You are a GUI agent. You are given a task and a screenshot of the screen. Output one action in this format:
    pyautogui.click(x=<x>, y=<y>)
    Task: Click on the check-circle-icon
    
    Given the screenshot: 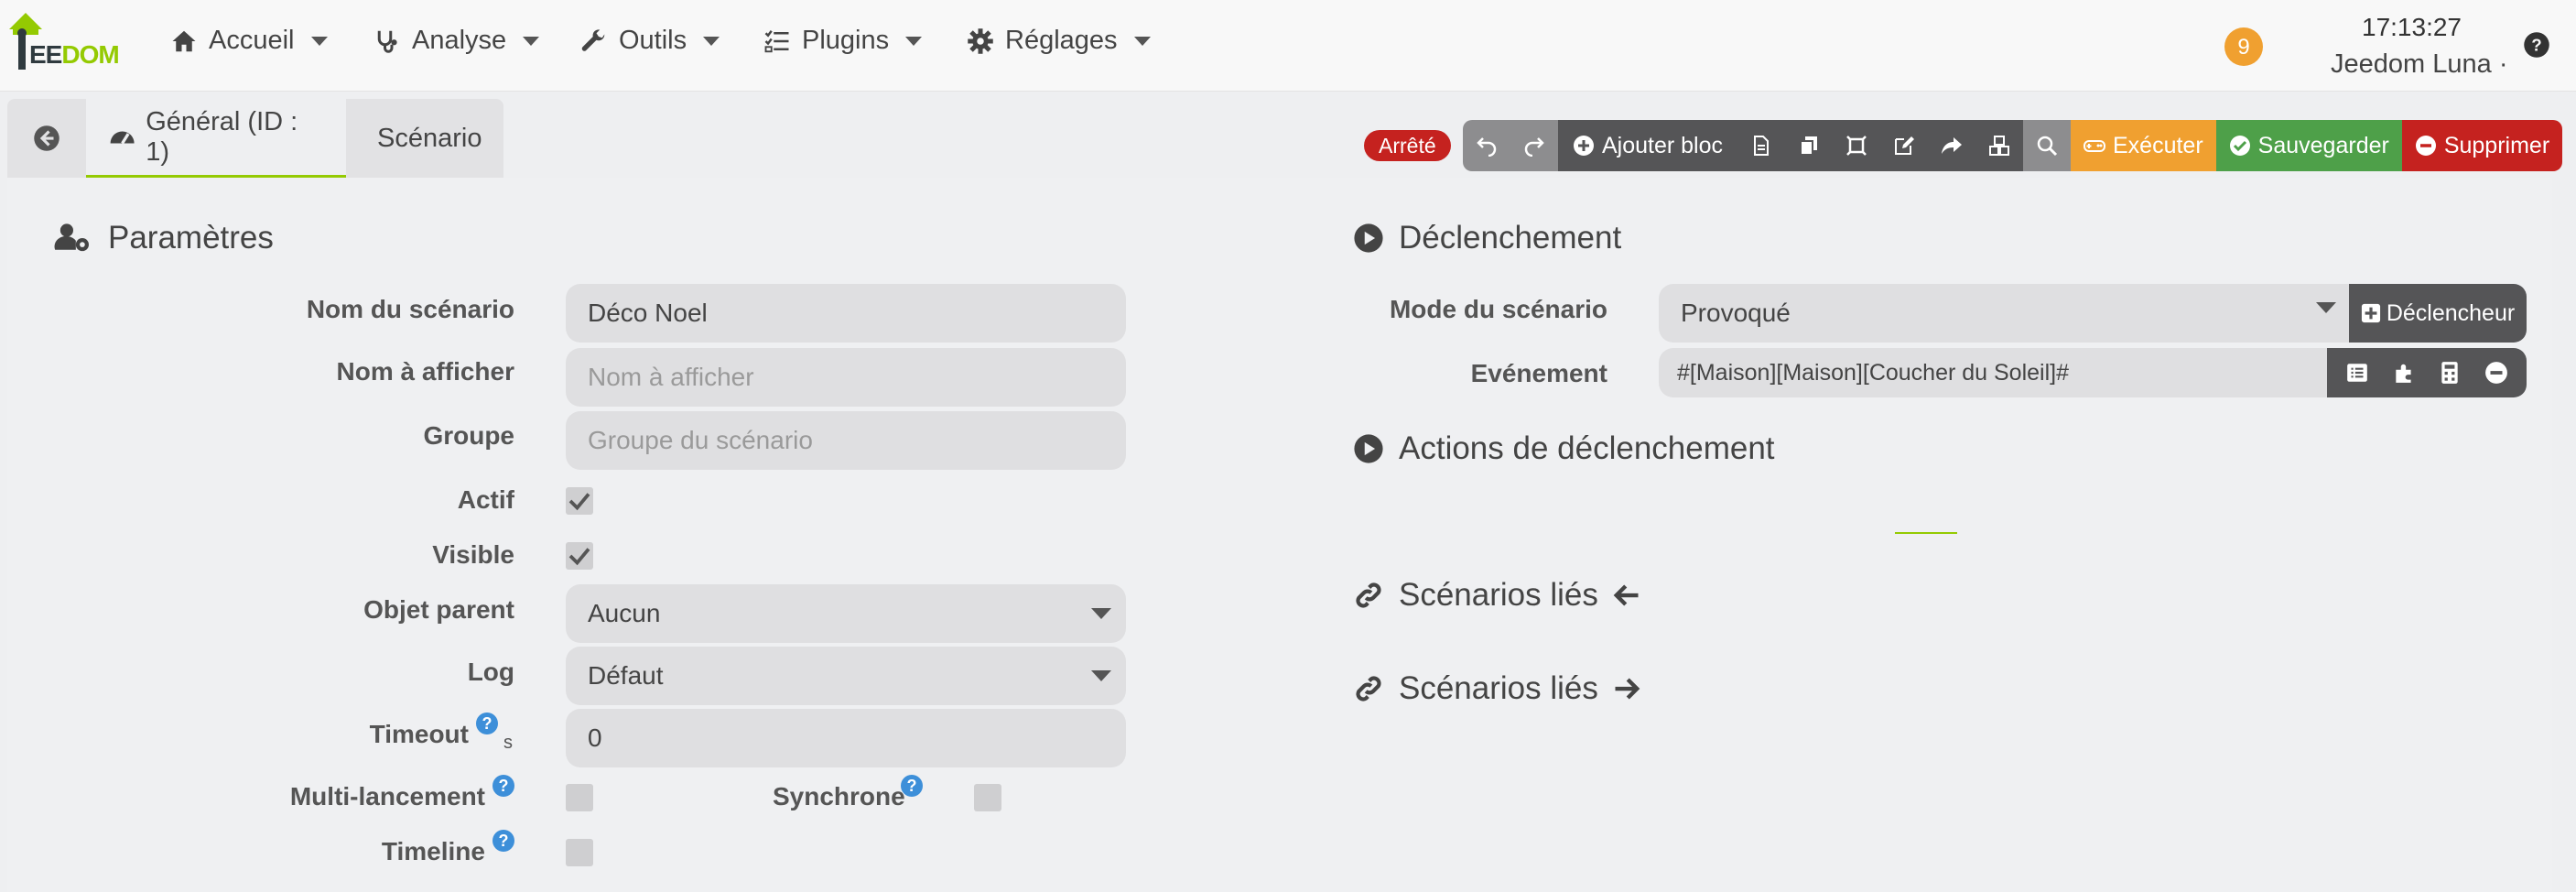 What is the action you would take?
    pyautogui.click(x=2239, y=146)
    